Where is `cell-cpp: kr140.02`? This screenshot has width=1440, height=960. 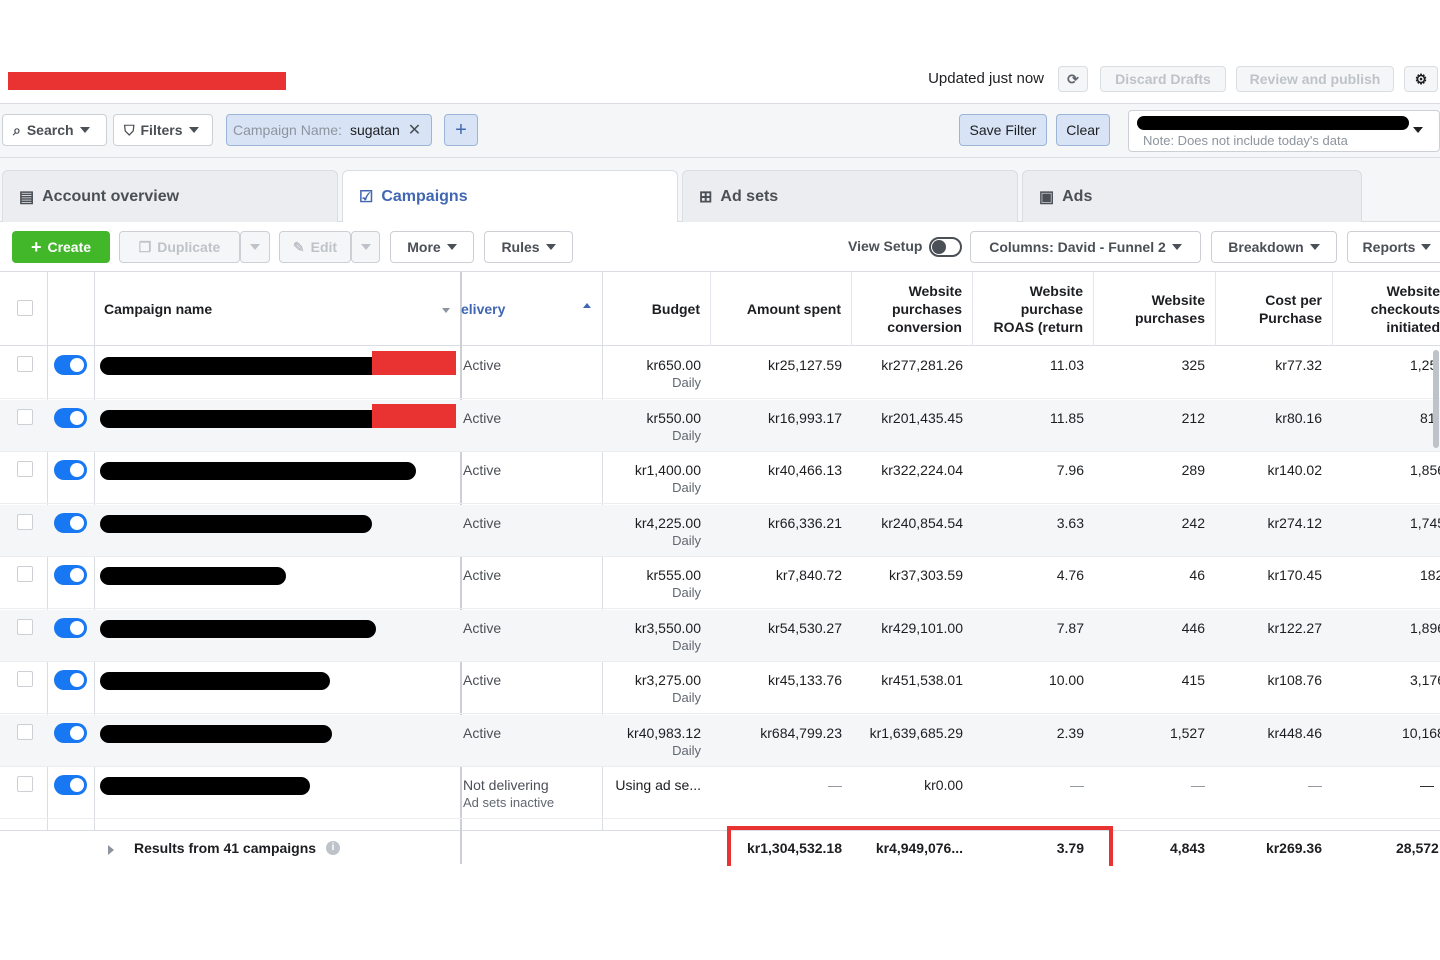 cell-cpp: kr140.02 is located at coordinates (1294, 470).